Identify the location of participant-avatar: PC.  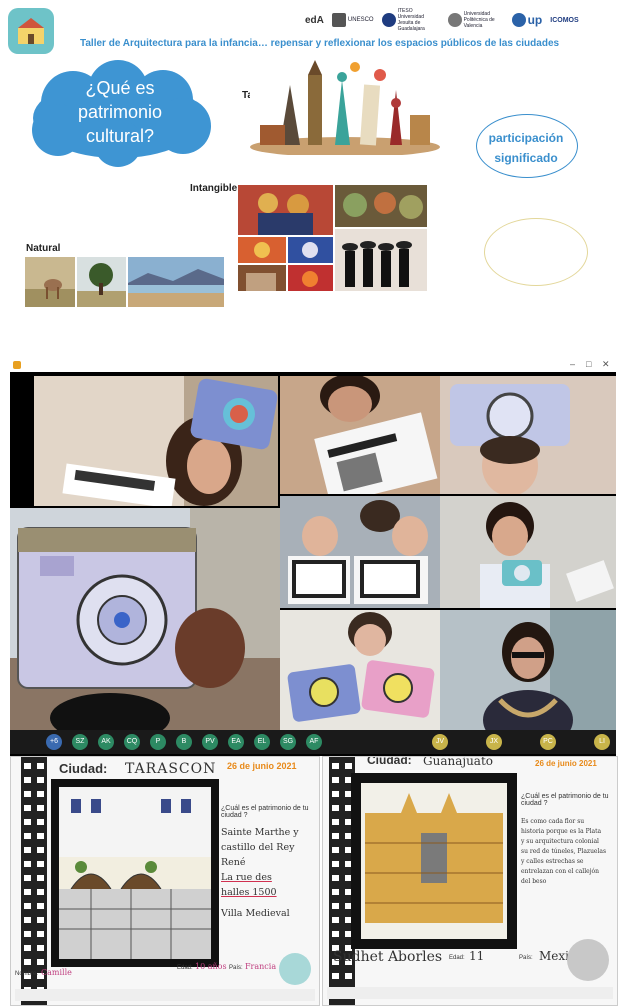
(548, 742).